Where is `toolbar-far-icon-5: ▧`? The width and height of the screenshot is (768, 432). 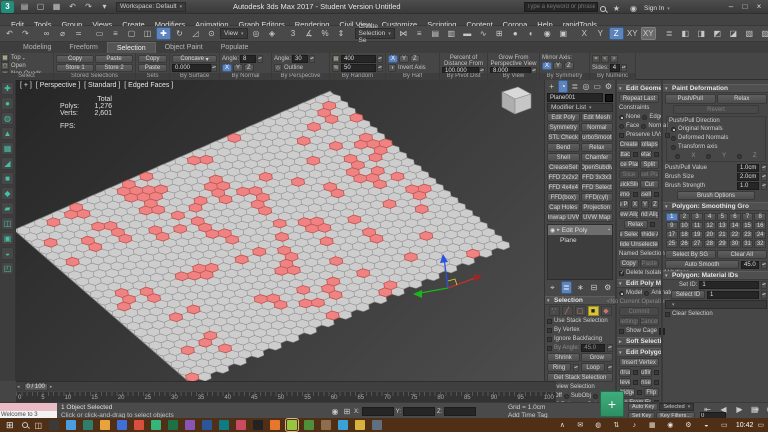 toolbar-far-icon-5: ▧ is located at coordinates (749, 33).